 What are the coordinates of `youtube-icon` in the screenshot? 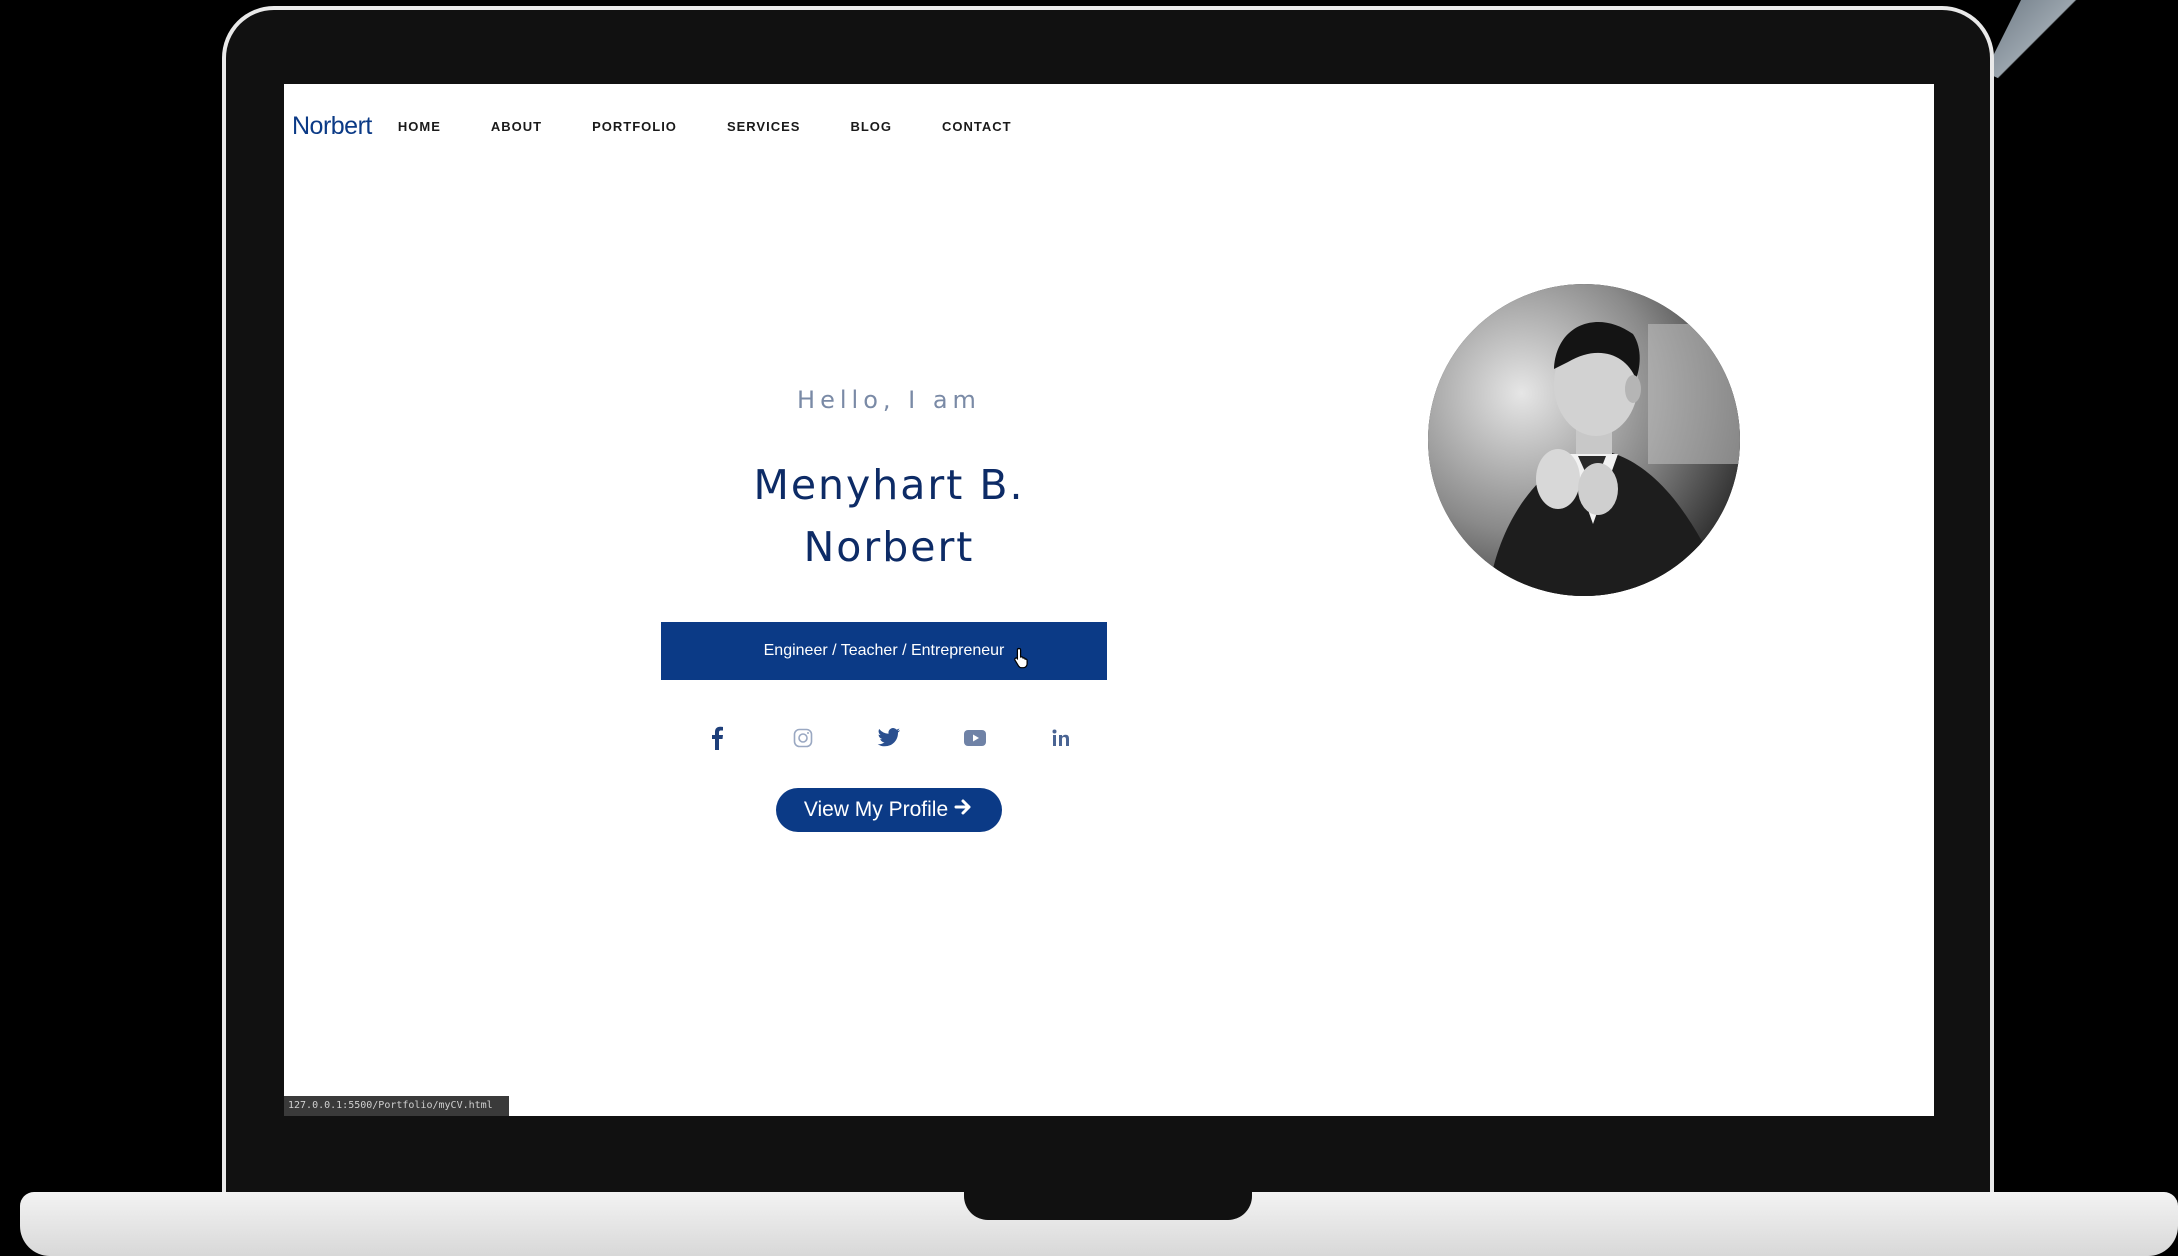 It's located at (975, 738).